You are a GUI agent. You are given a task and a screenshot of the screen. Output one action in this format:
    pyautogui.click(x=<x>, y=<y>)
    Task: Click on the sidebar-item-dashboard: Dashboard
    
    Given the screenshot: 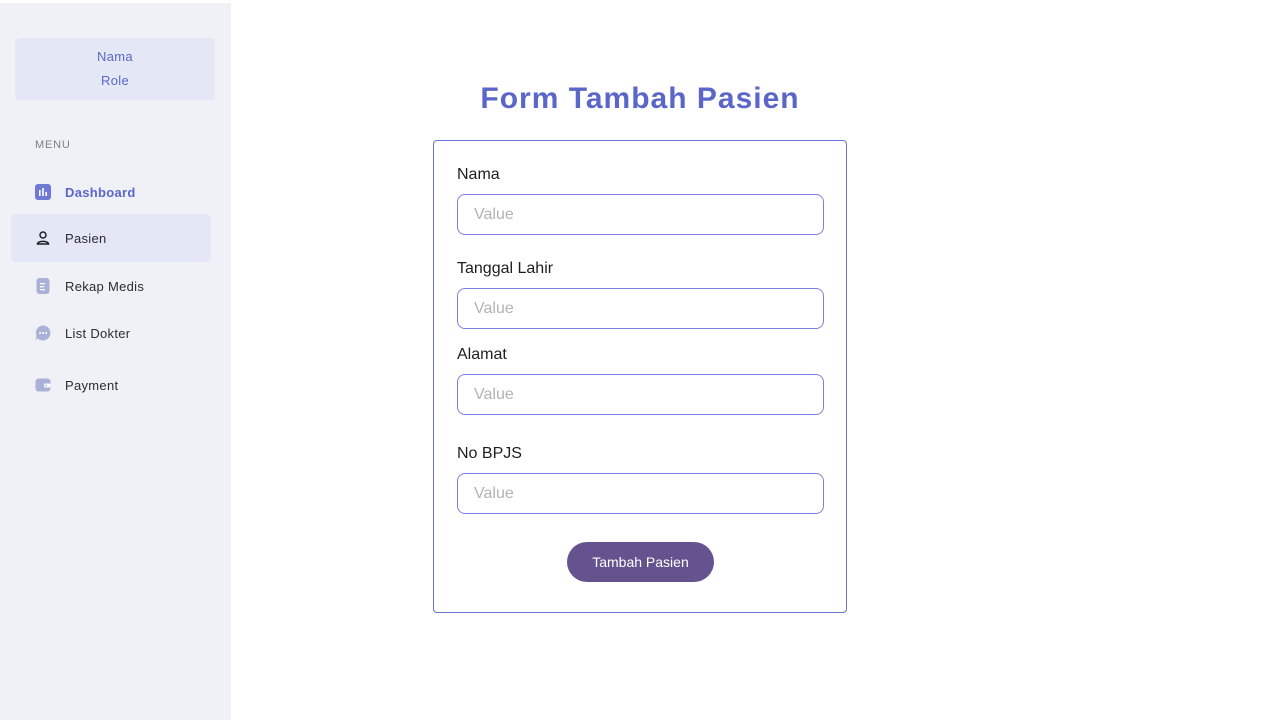 What is the action you would take?
    pyautogui.click(x=111, y=192)
    